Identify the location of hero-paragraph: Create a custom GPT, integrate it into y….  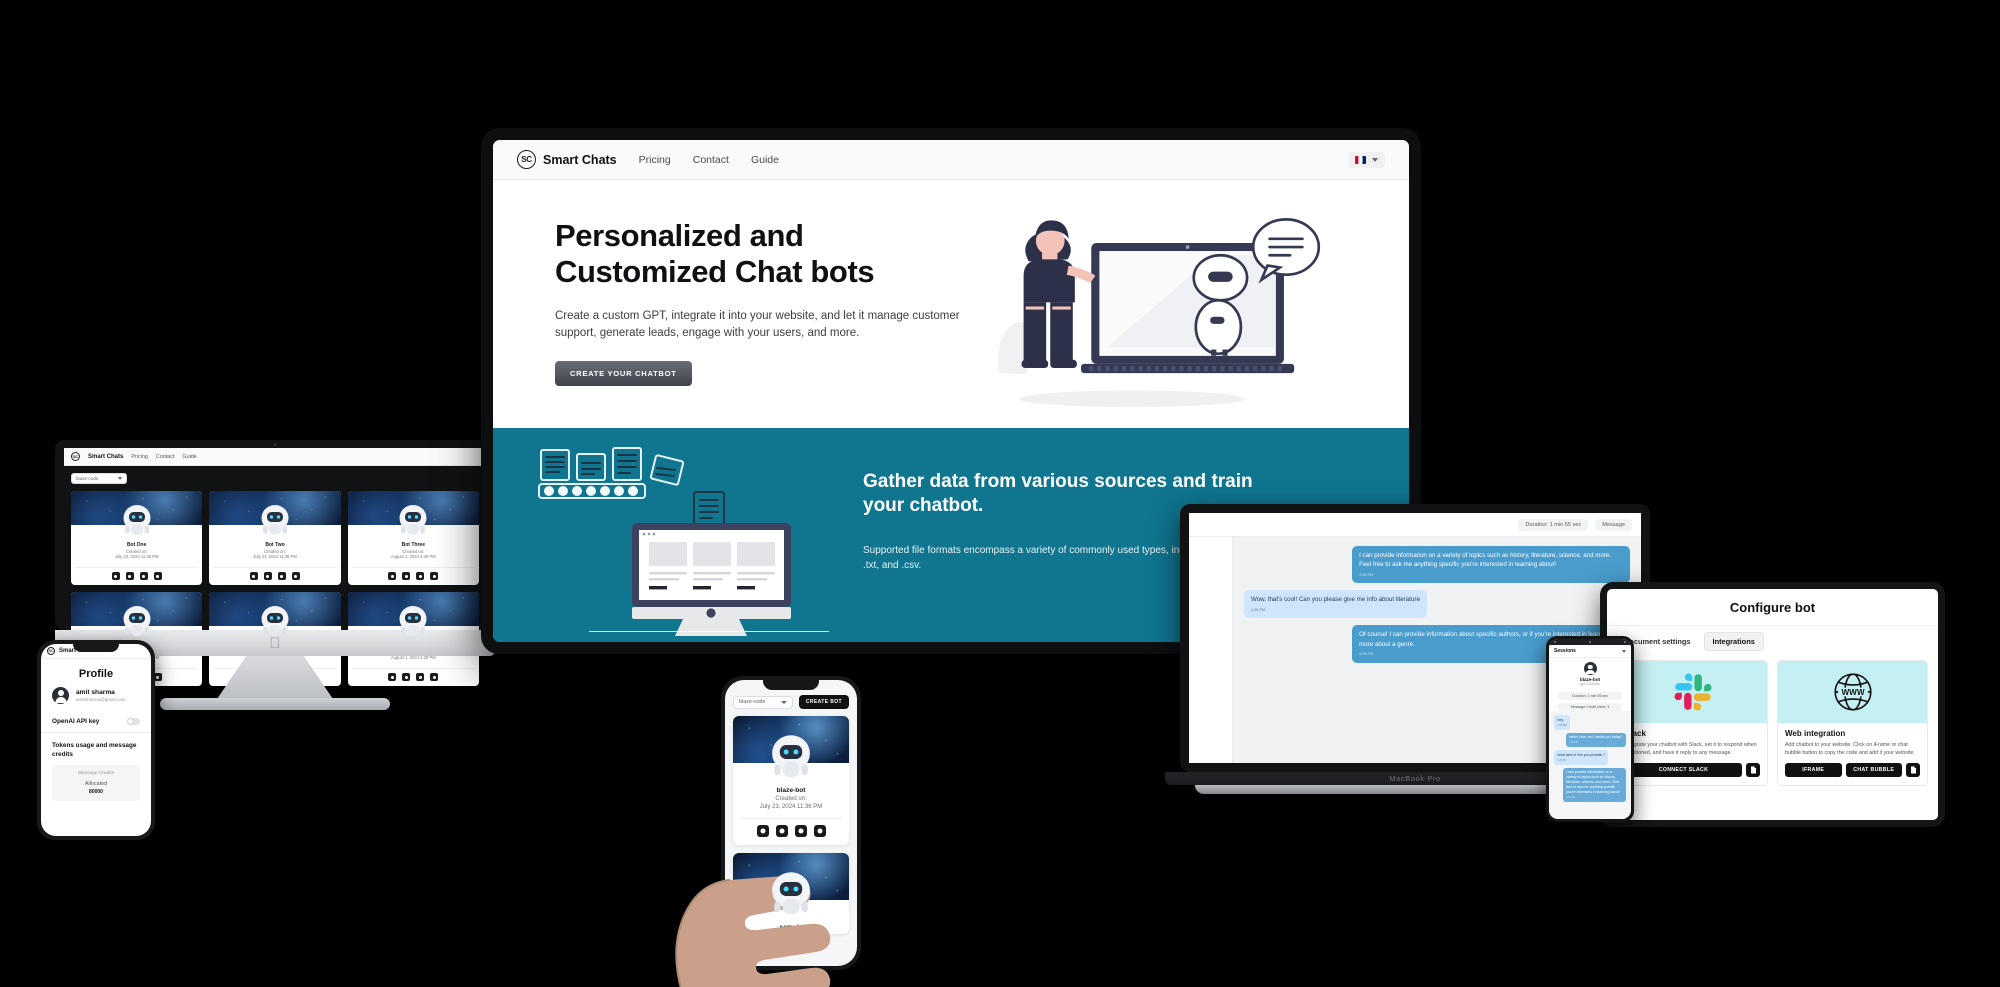
(757, 324).